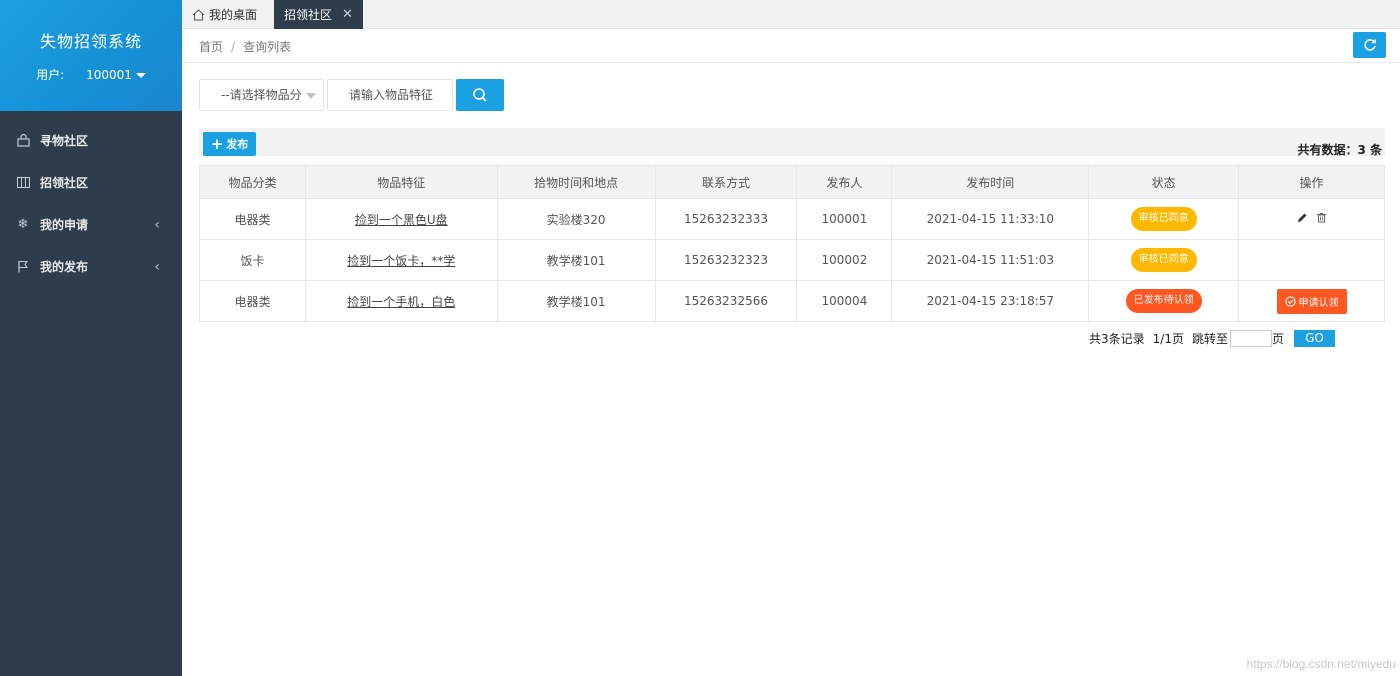 This screenshot has width=1400, height=676. I want to click on cell-contact: 15263232333, so click(726, 219).